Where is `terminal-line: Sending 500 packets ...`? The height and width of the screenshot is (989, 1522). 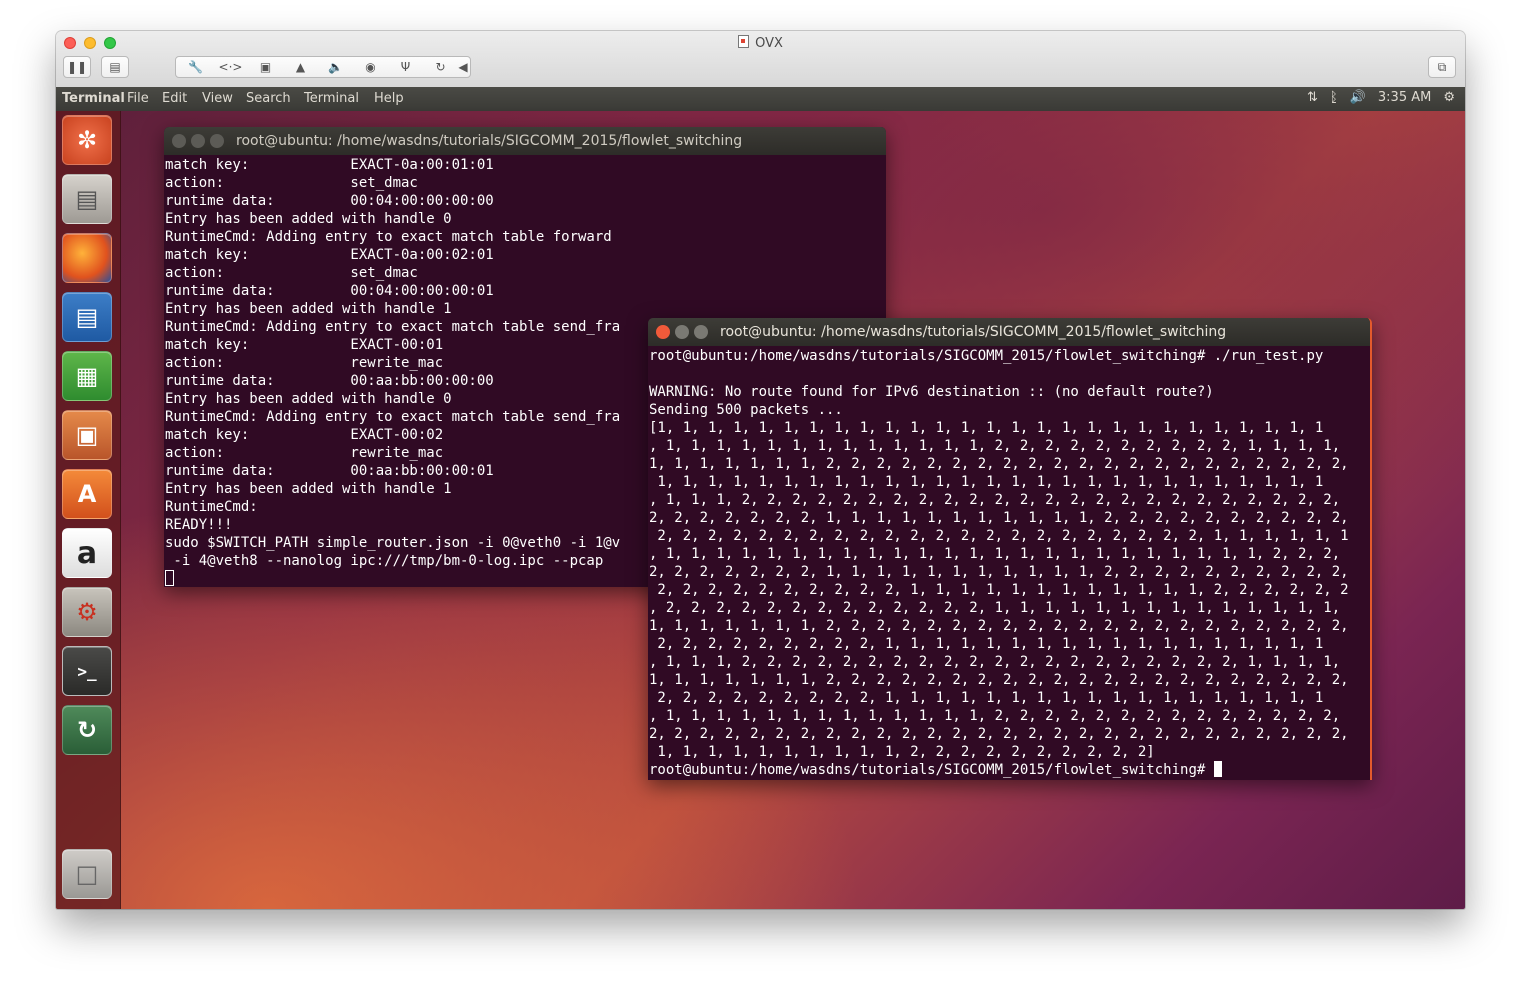 terminal-line: Sending 500 packets ... is located at coordinates (746, 410).